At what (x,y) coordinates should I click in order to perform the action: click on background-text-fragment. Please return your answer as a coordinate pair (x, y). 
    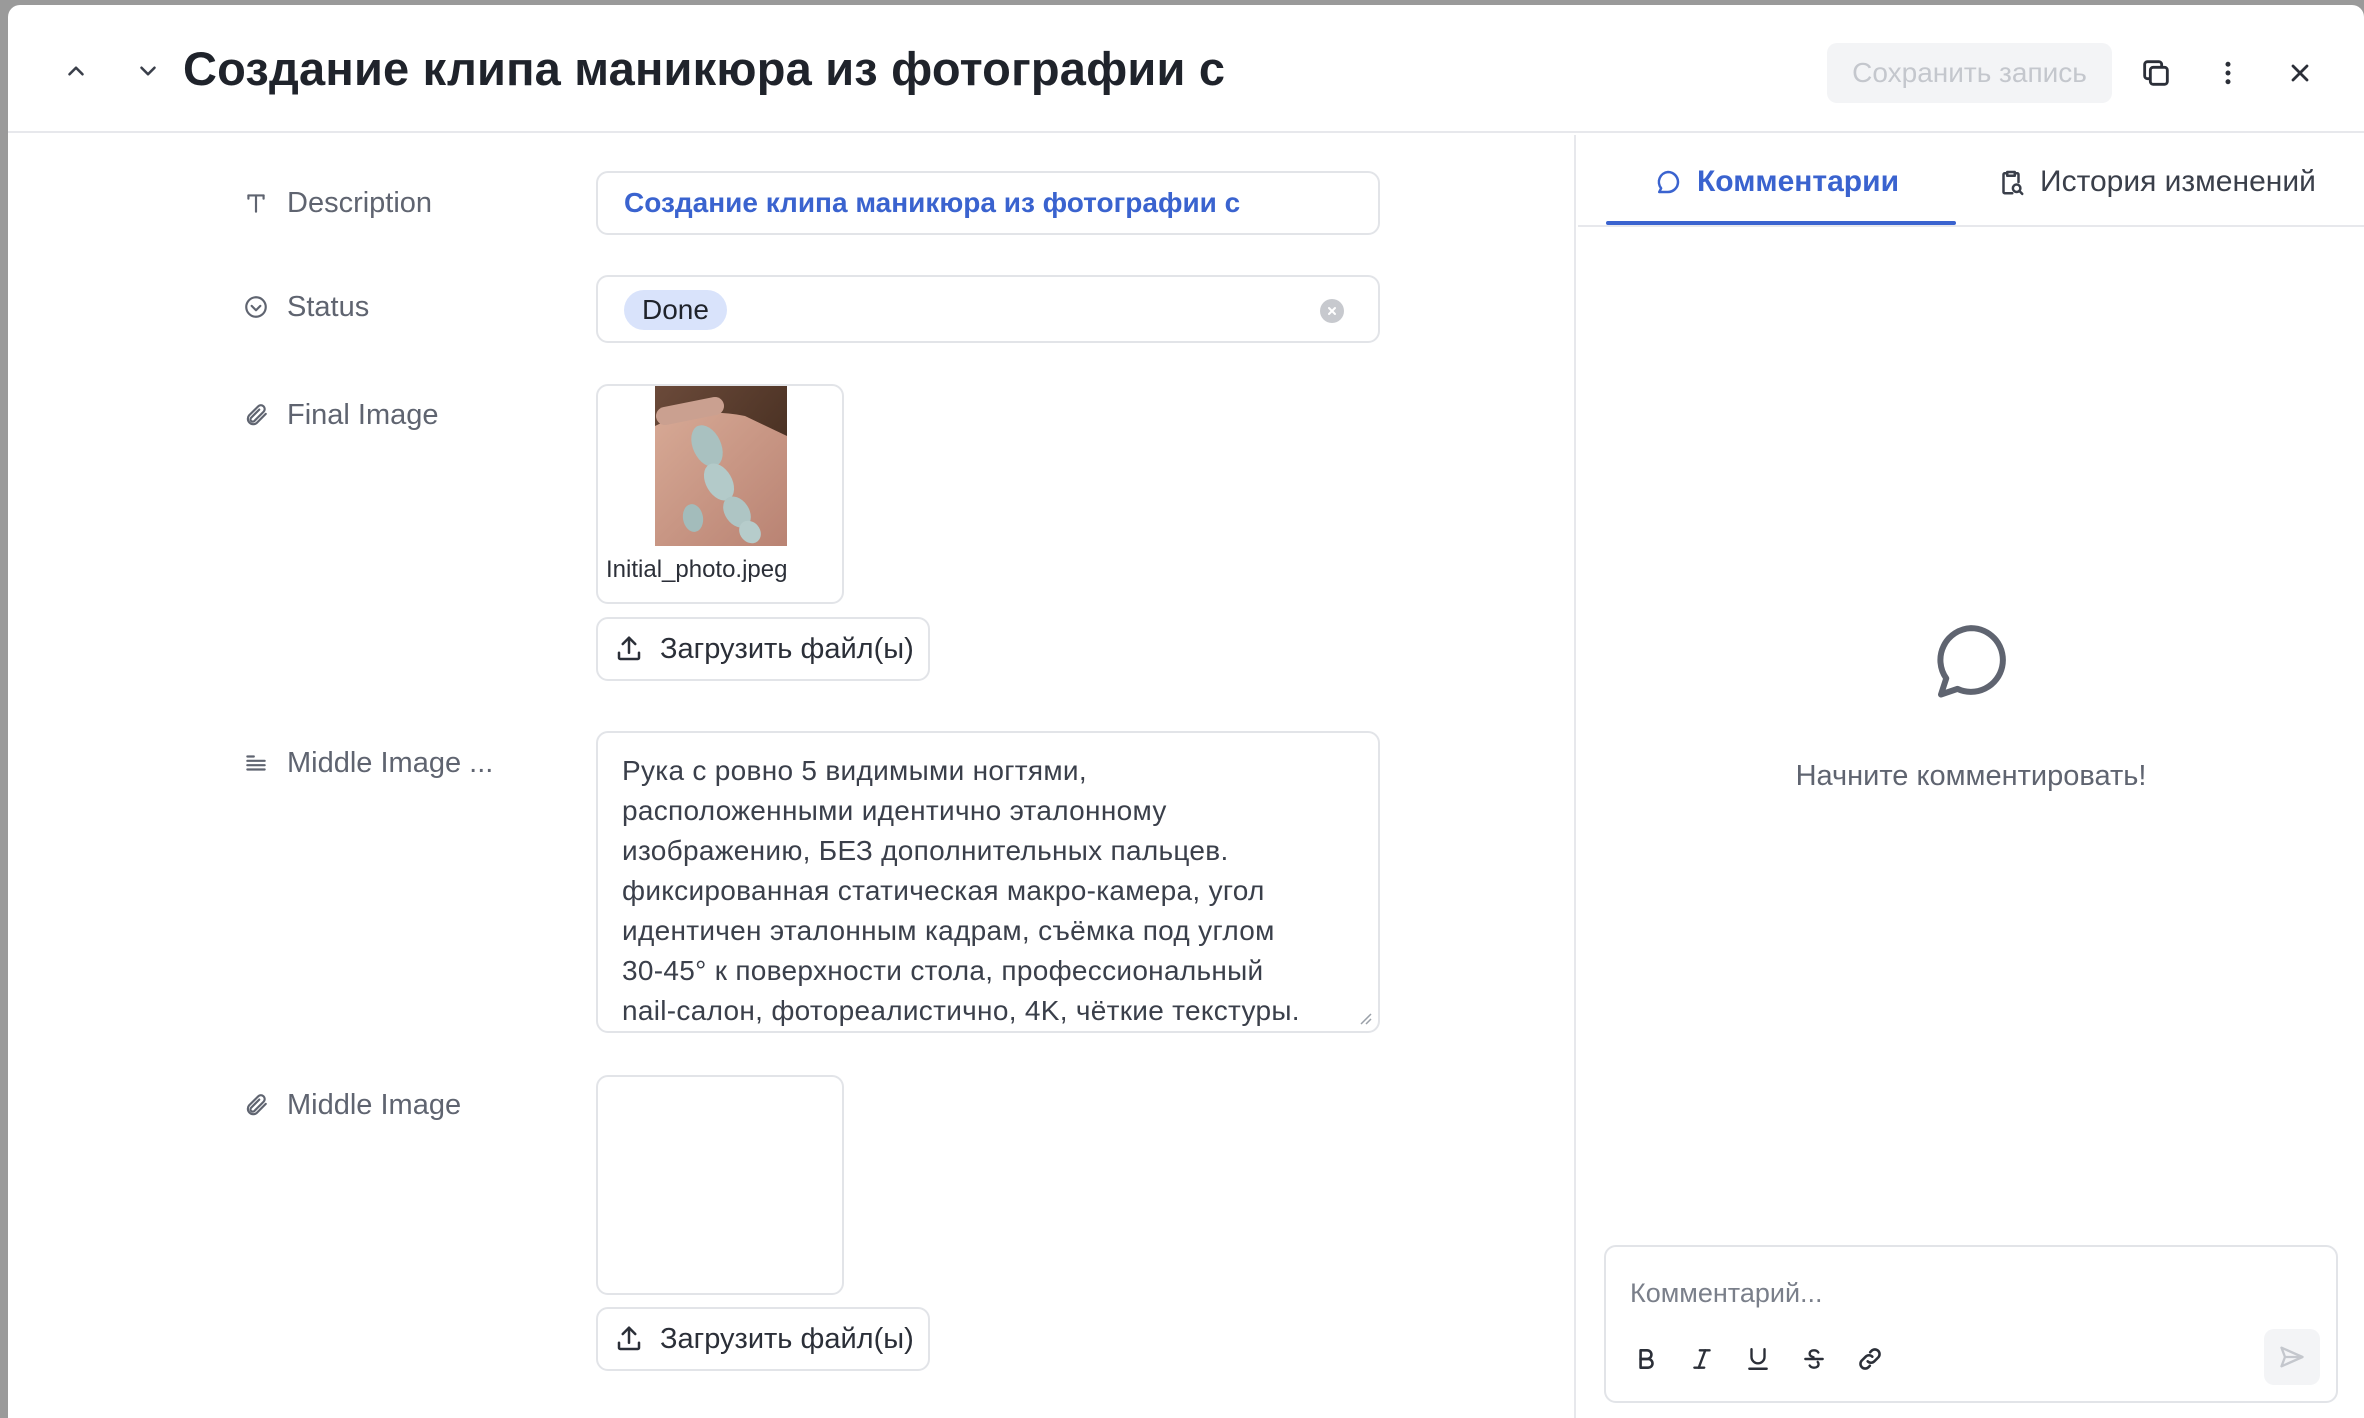
    Looking at the image, I should click on (4, 19).